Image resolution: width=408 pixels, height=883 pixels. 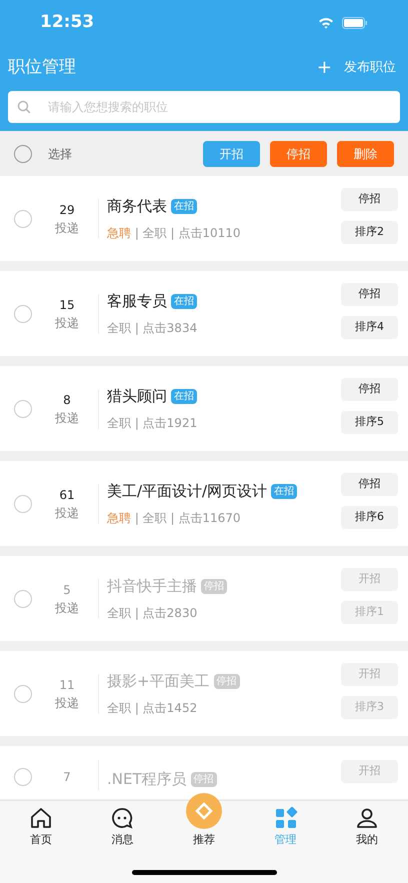 I want to click on job-card: 8 投递 猎头顾问 在招 全职 | 点击1921 停招 排序5, so click(x=204, y=408).